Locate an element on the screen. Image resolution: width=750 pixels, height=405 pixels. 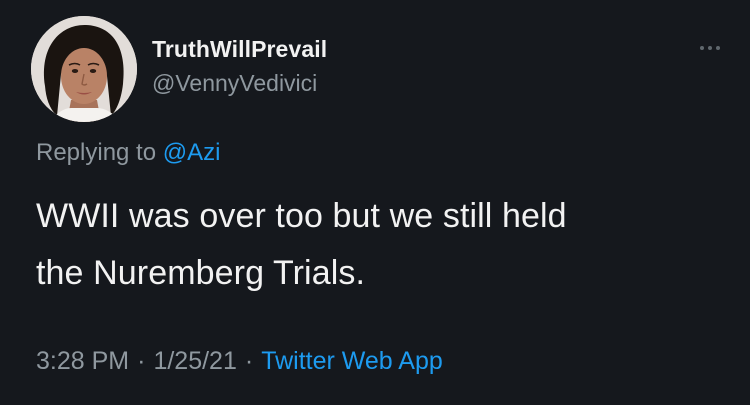
tweet-text-line: the Nuremberg Trials. is located at coordinates (201, 273).